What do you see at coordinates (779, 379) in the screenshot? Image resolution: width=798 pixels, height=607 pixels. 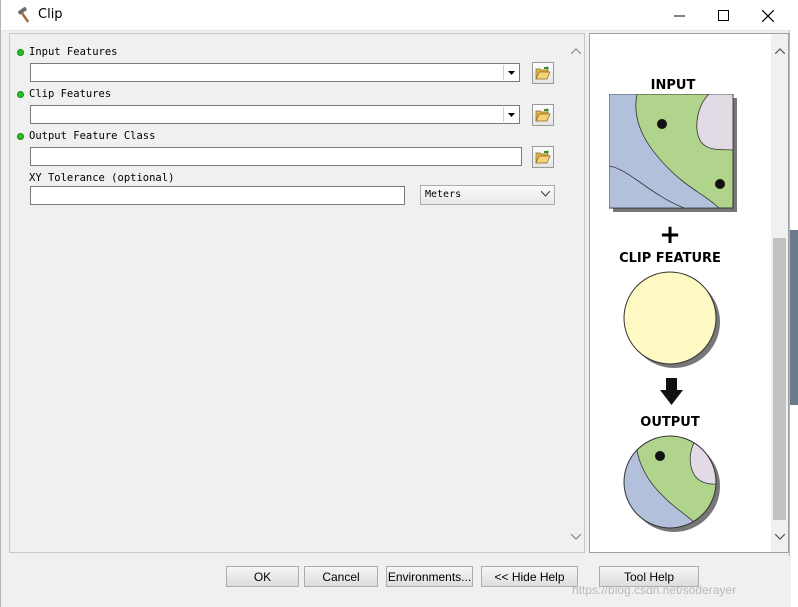 I see `scroll-thumb` at bounding box center [779, 379].